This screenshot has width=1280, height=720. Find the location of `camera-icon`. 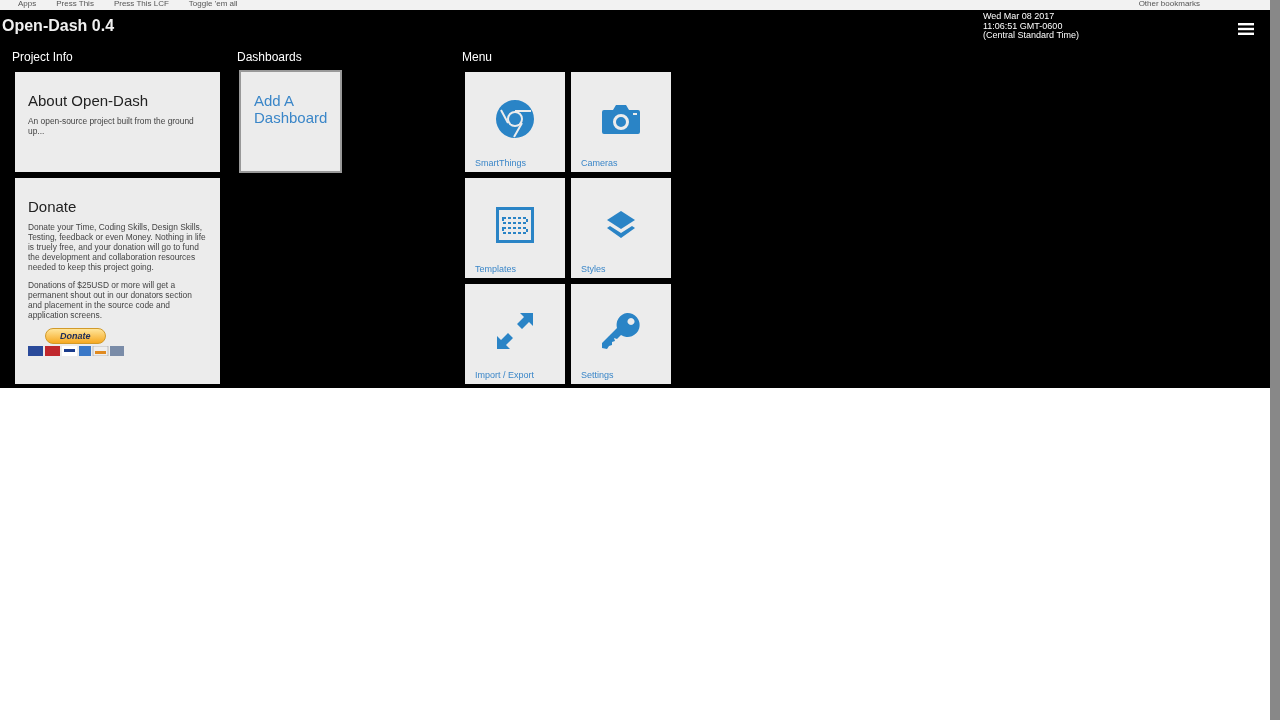

camera-icon is located at coordinates (621, 119).